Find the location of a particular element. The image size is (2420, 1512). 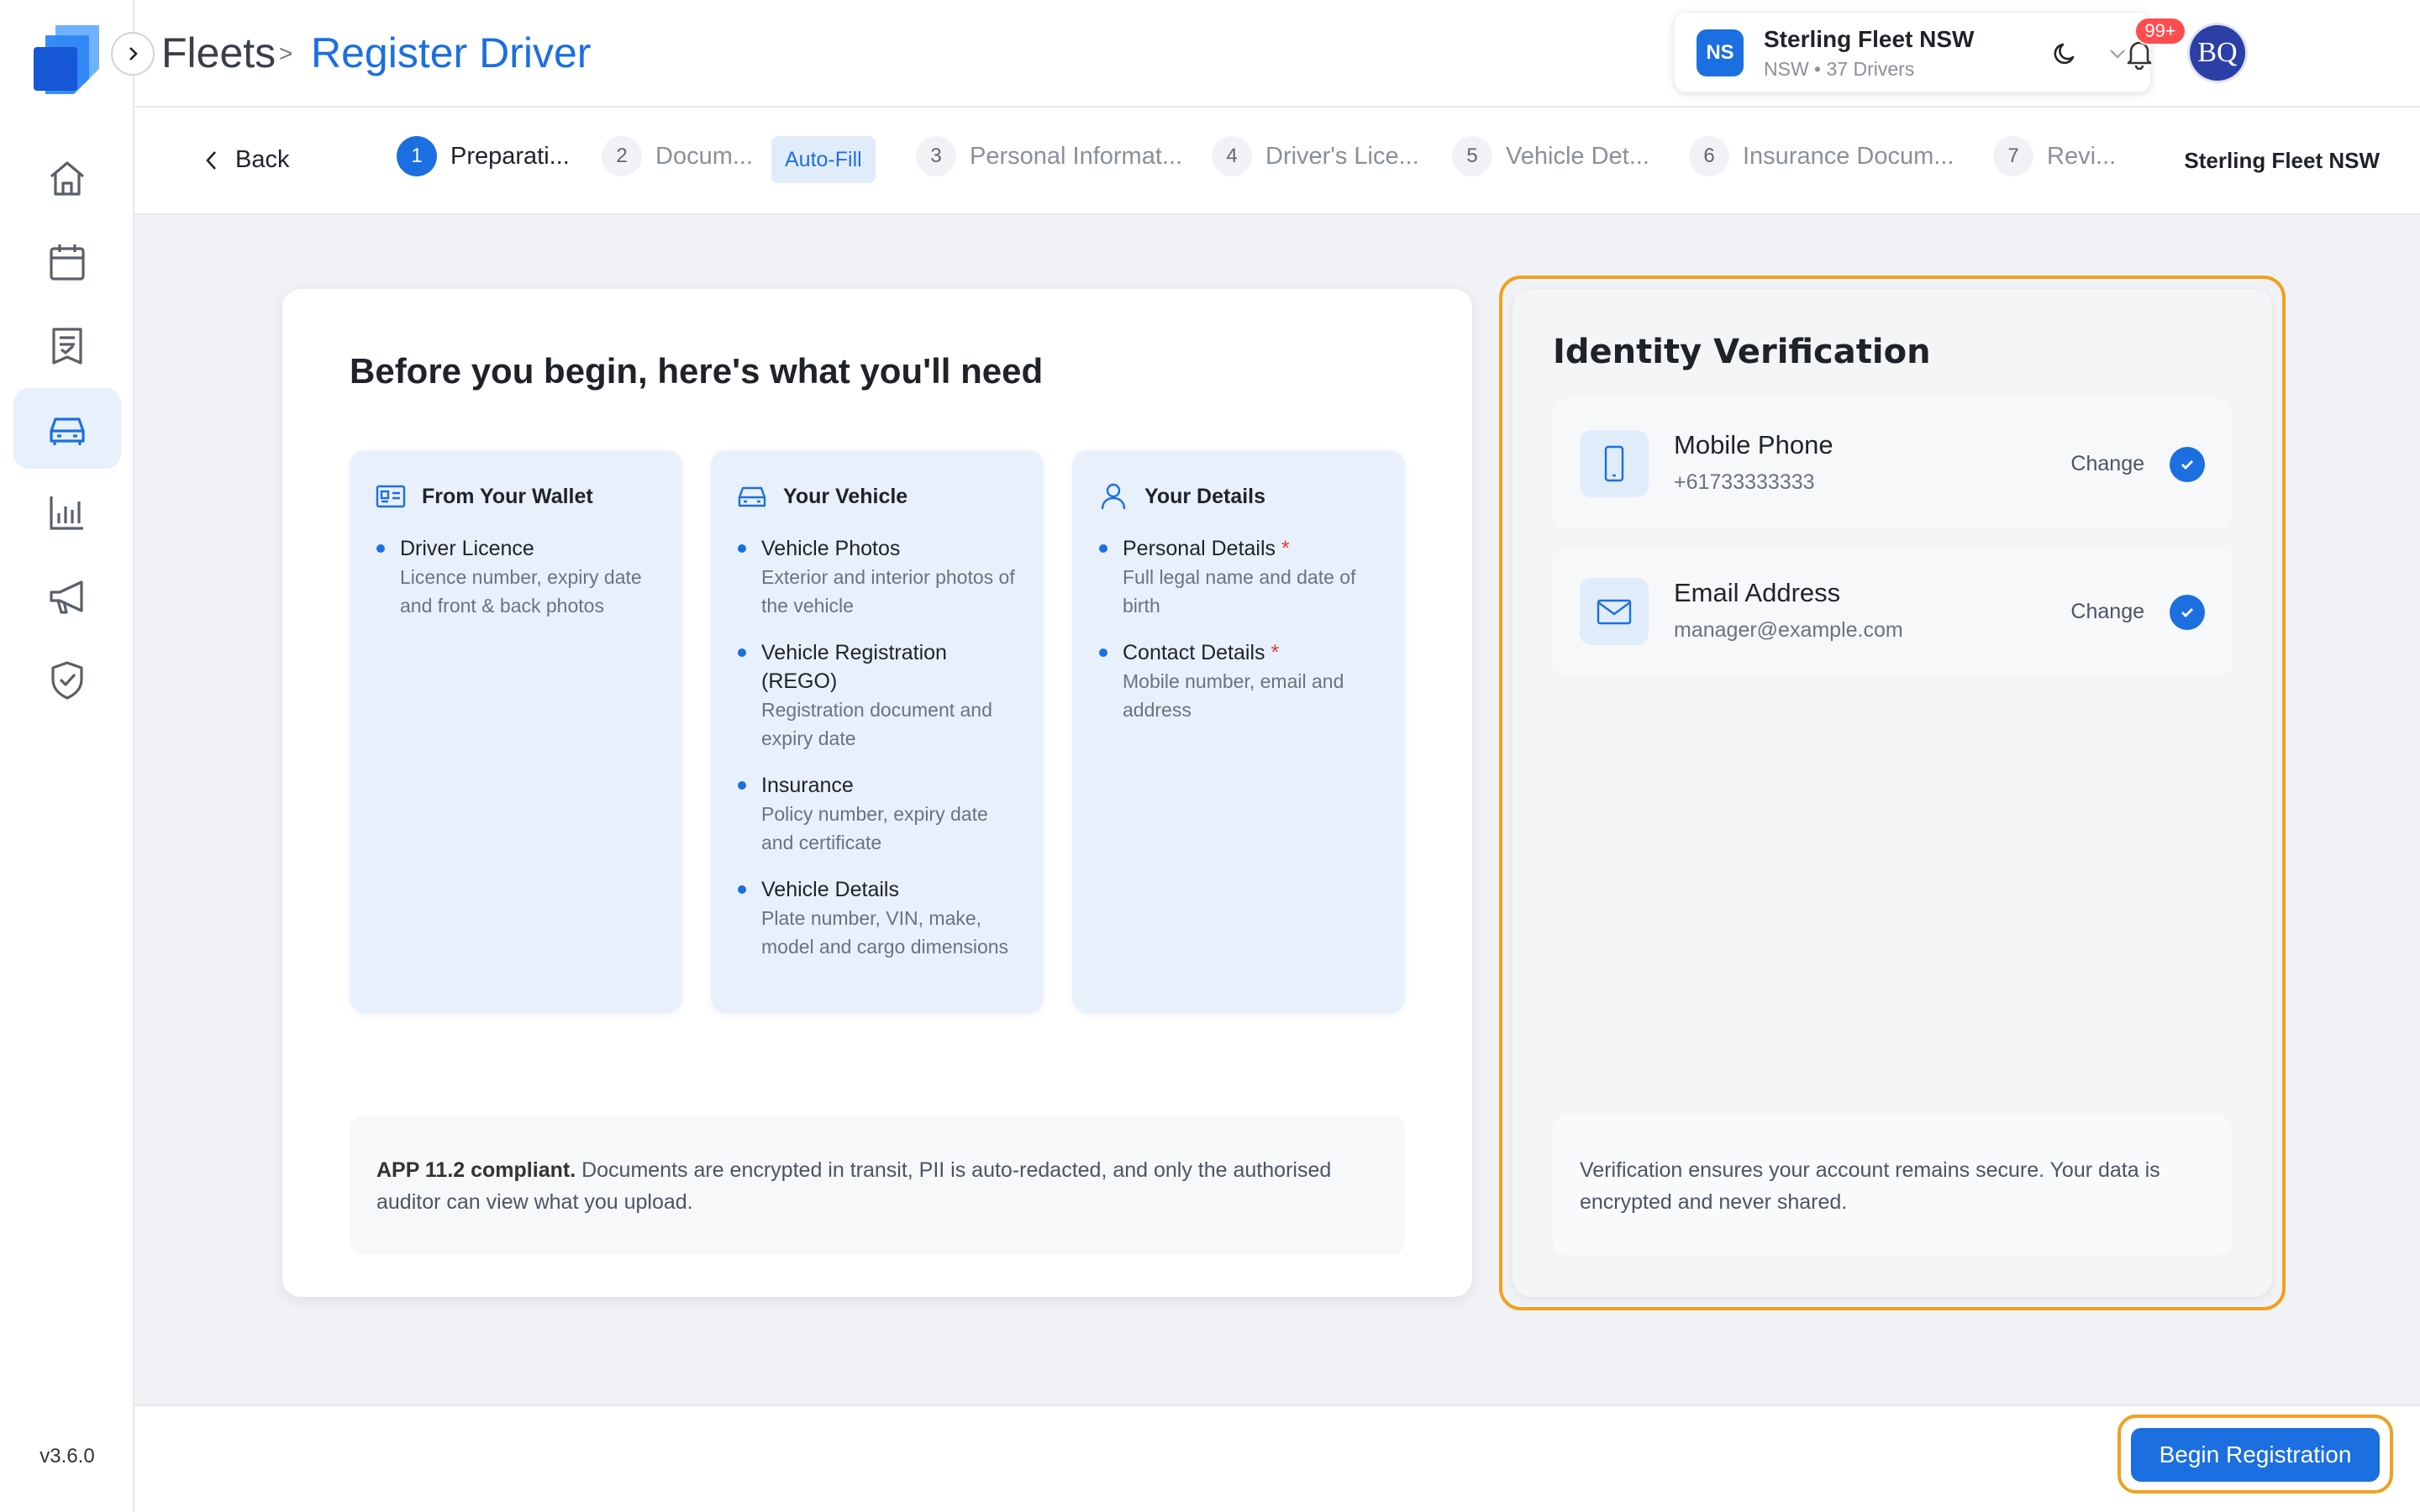

step-number: 5 is located at coordinates (1472, 156).